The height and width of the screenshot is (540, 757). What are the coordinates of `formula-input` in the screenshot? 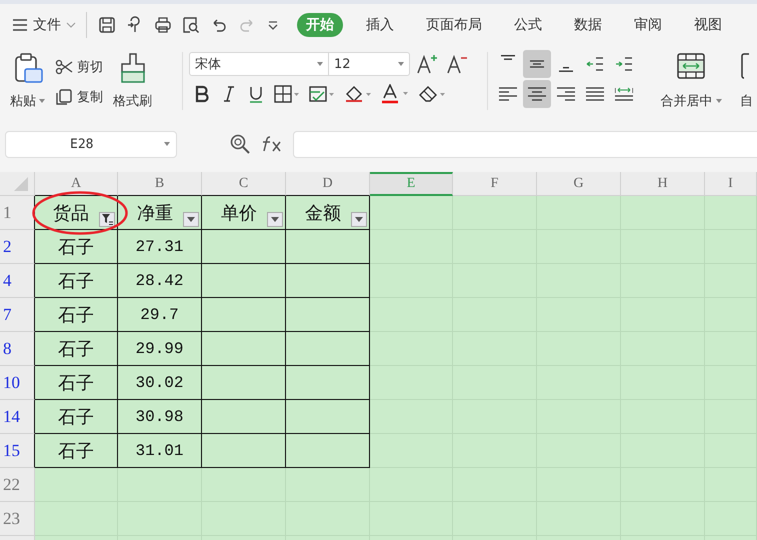 It's located at (525, 144).